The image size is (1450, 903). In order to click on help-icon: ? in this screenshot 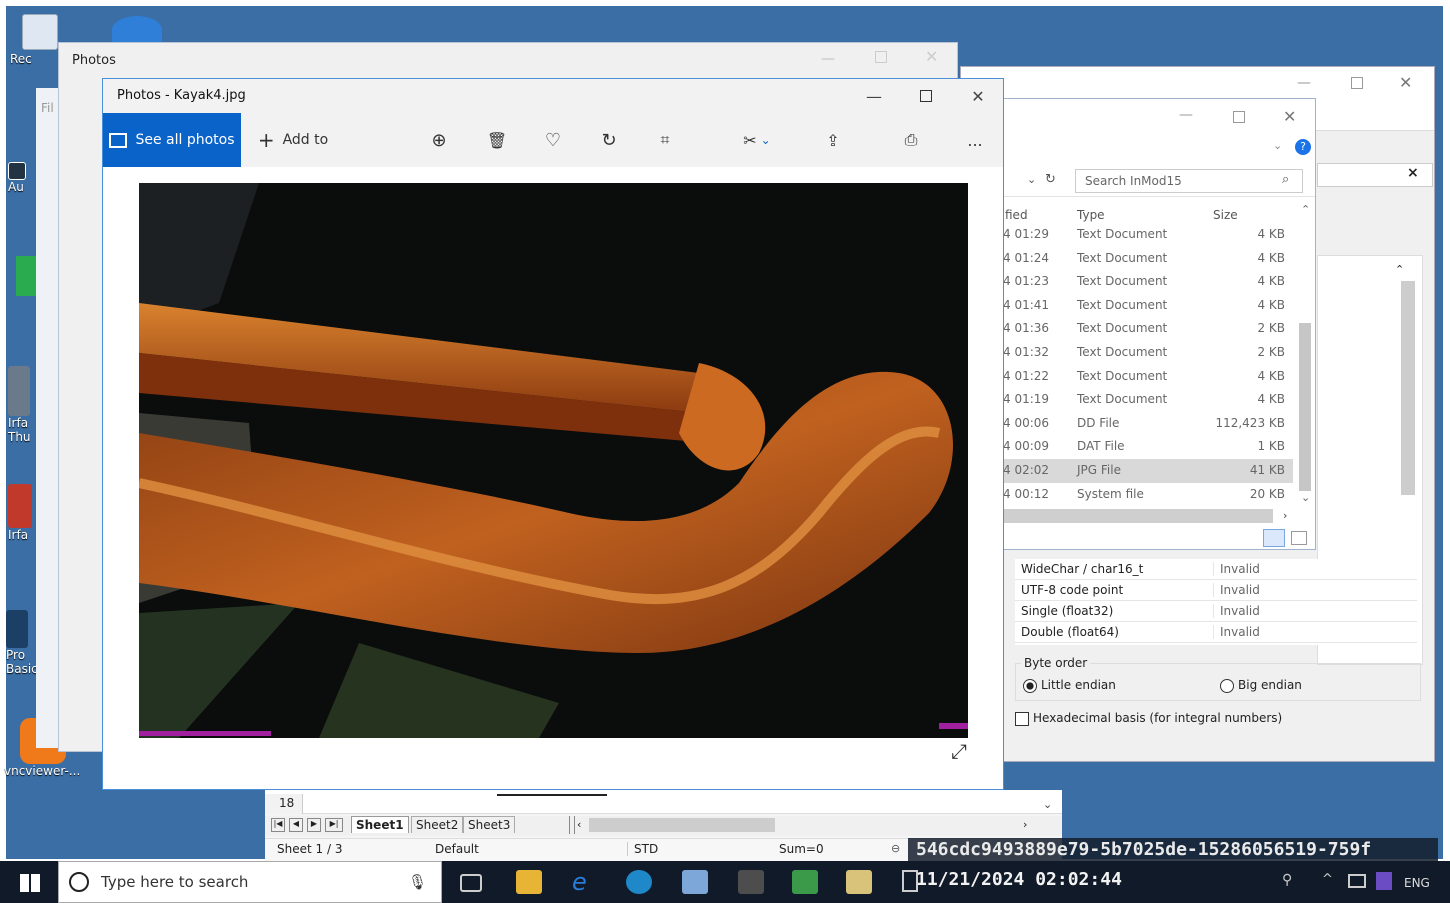, I will do `click(1303, 147)`.